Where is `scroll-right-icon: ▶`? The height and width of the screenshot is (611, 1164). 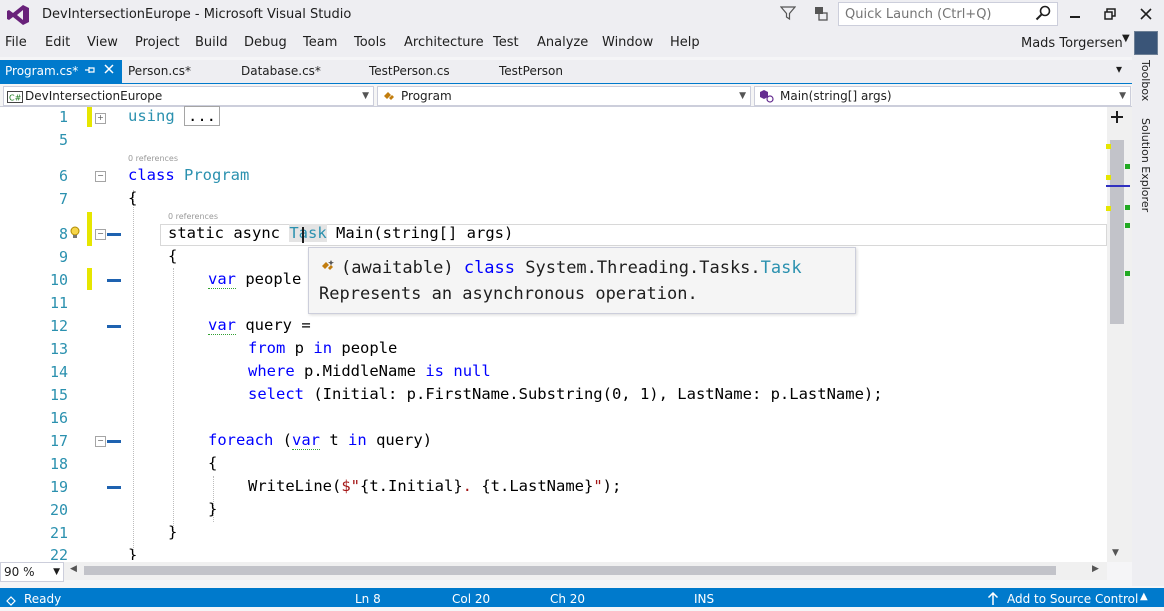 scroll-right-icon: ▶ is located at coordinates (1095, 569).